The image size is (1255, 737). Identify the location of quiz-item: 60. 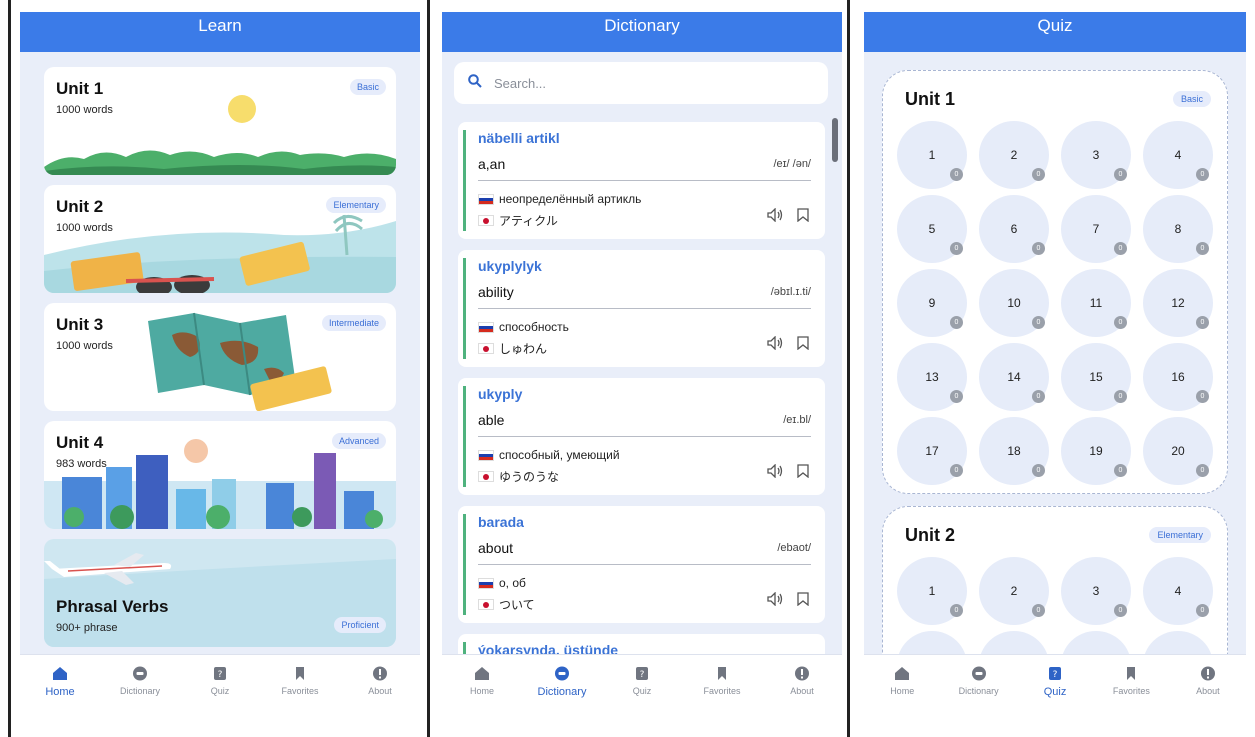
(1014, 229).